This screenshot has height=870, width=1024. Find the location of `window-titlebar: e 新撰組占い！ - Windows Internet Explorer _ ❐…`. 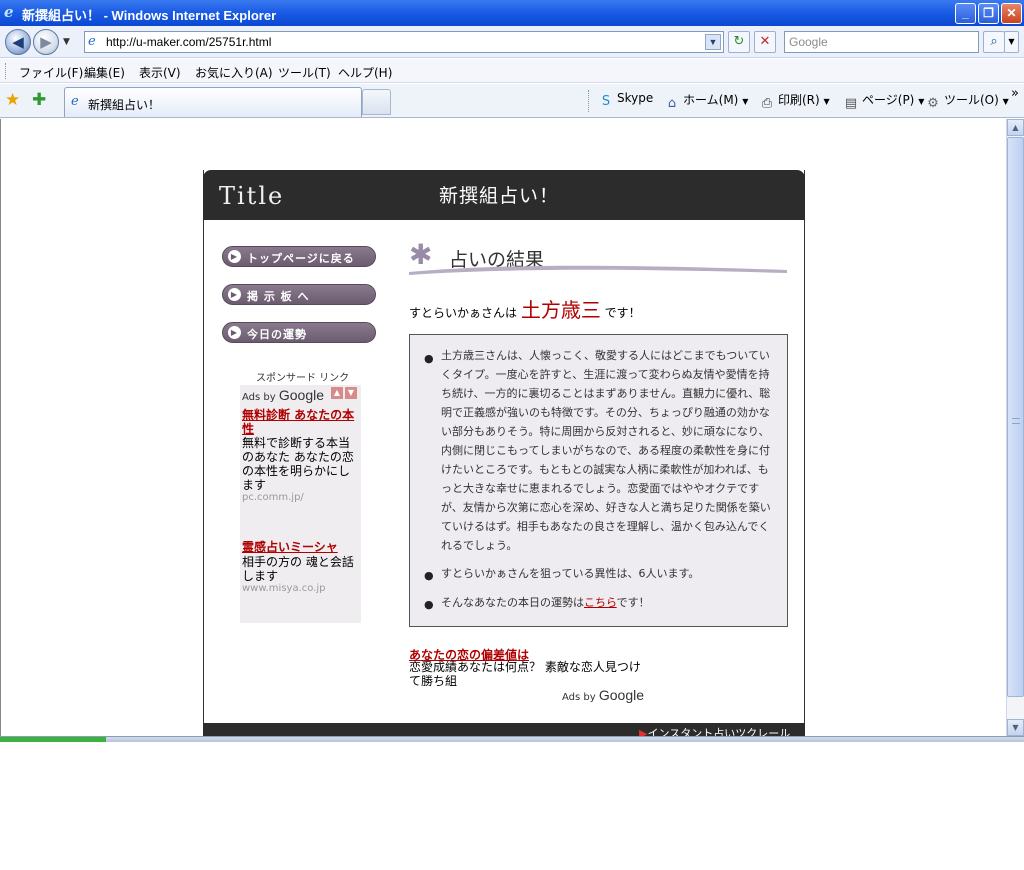

window-titlebar: e 新撰組占い！ - Windows Internet Explorer _ ❐… is located at coordinates (512, 13).